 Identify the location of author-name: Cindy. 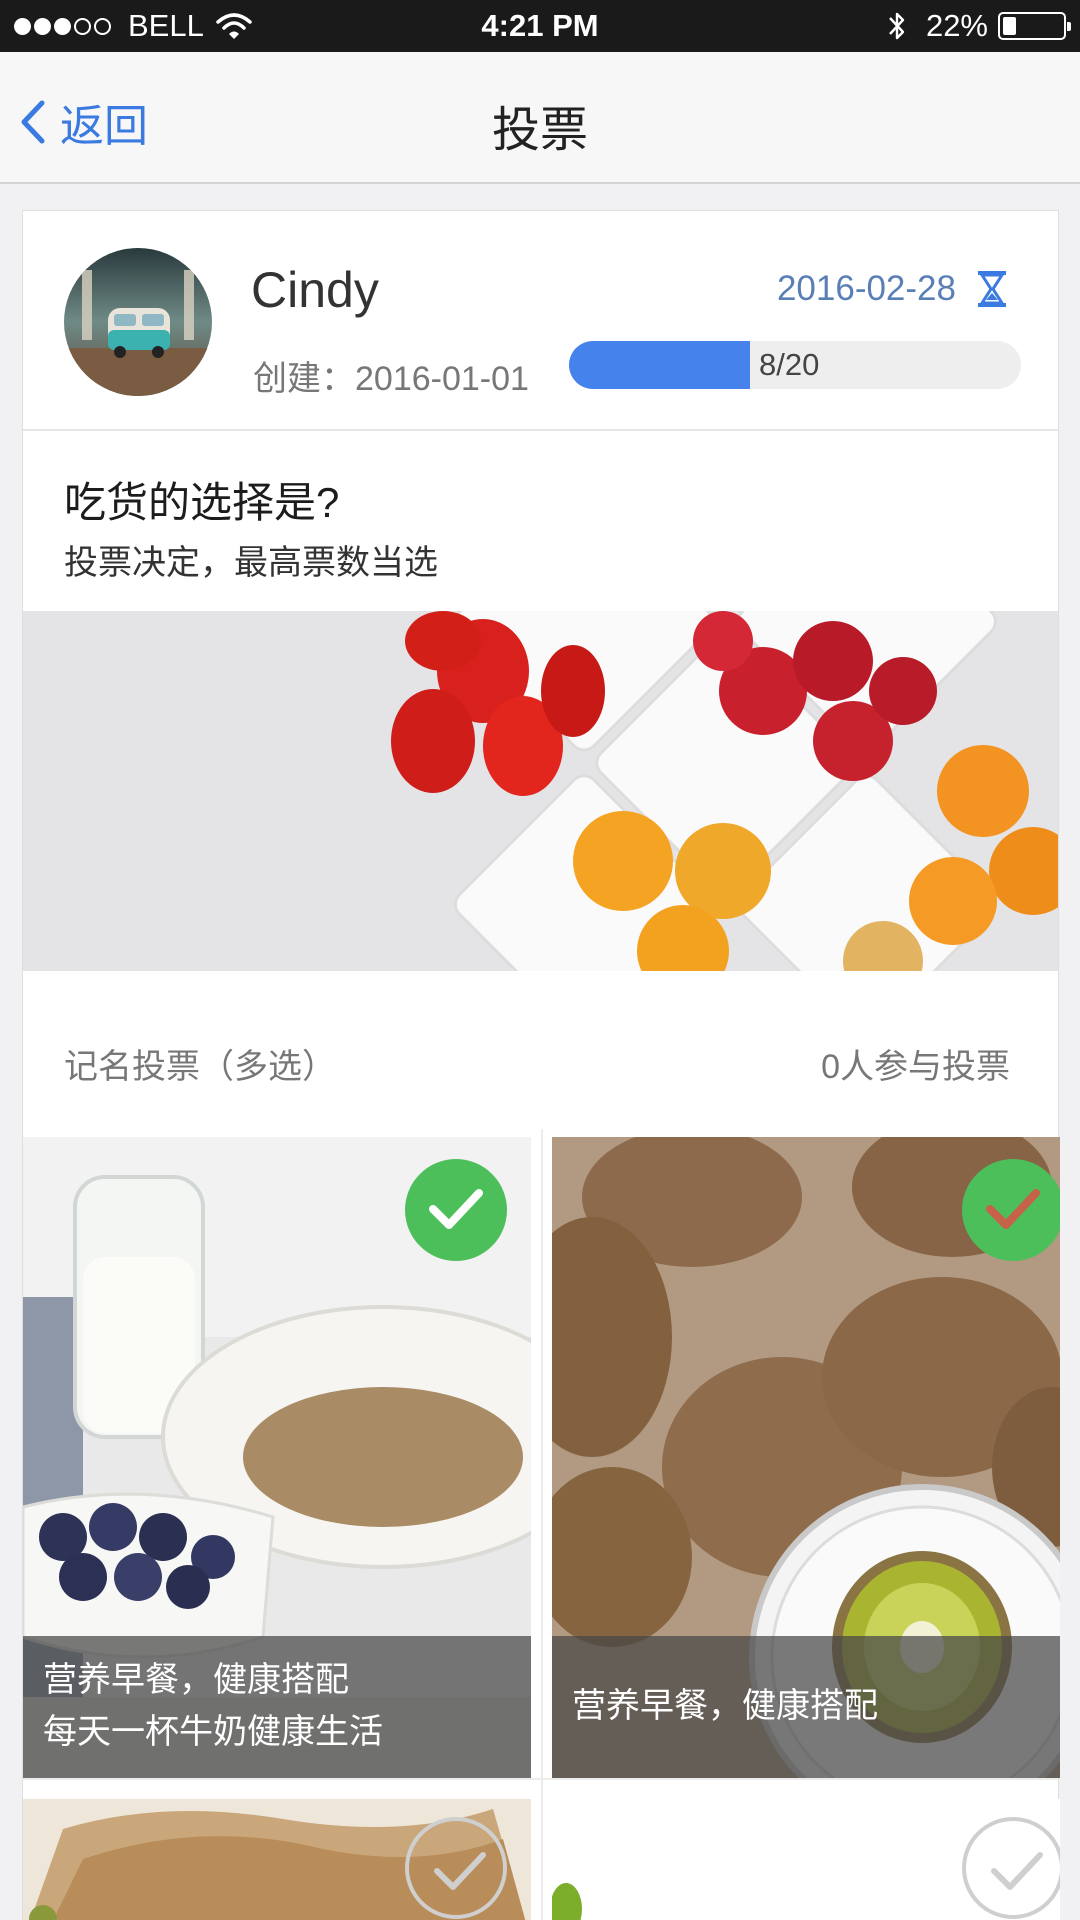
(315, 290).